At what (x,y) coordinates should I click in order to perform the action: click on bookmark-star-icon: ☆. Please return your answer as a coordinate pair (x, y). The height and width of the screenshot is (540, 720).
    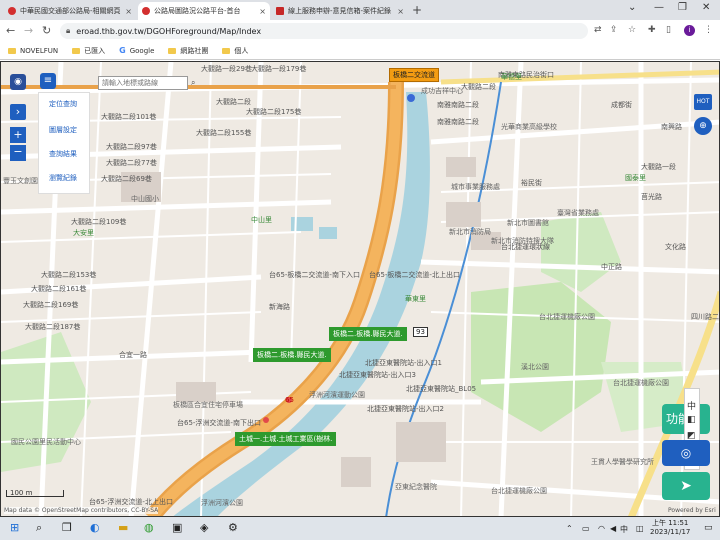
    Looking at the image, I should click on (632, 30).